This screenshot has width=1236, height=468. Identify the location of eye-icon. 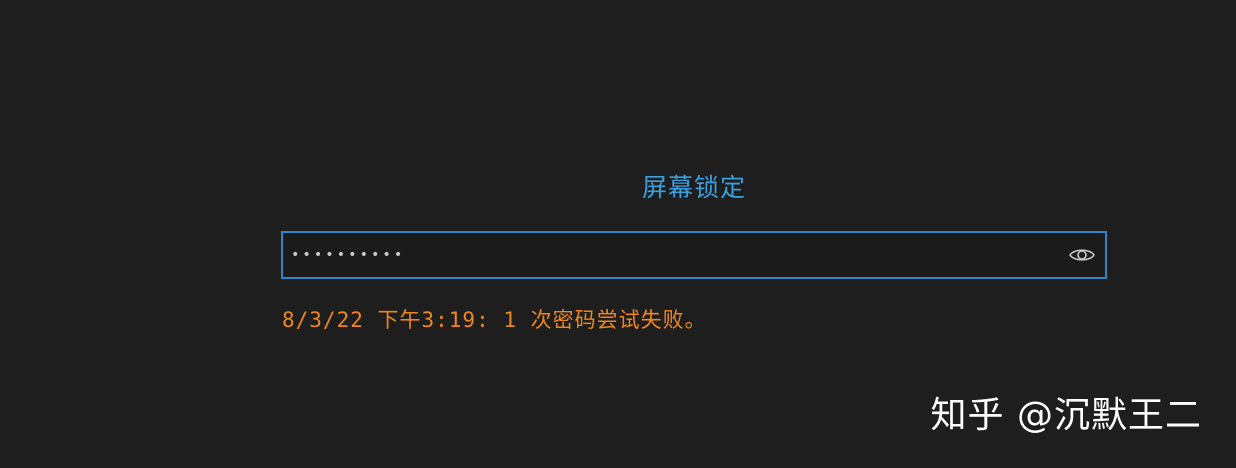
(1082, 255).